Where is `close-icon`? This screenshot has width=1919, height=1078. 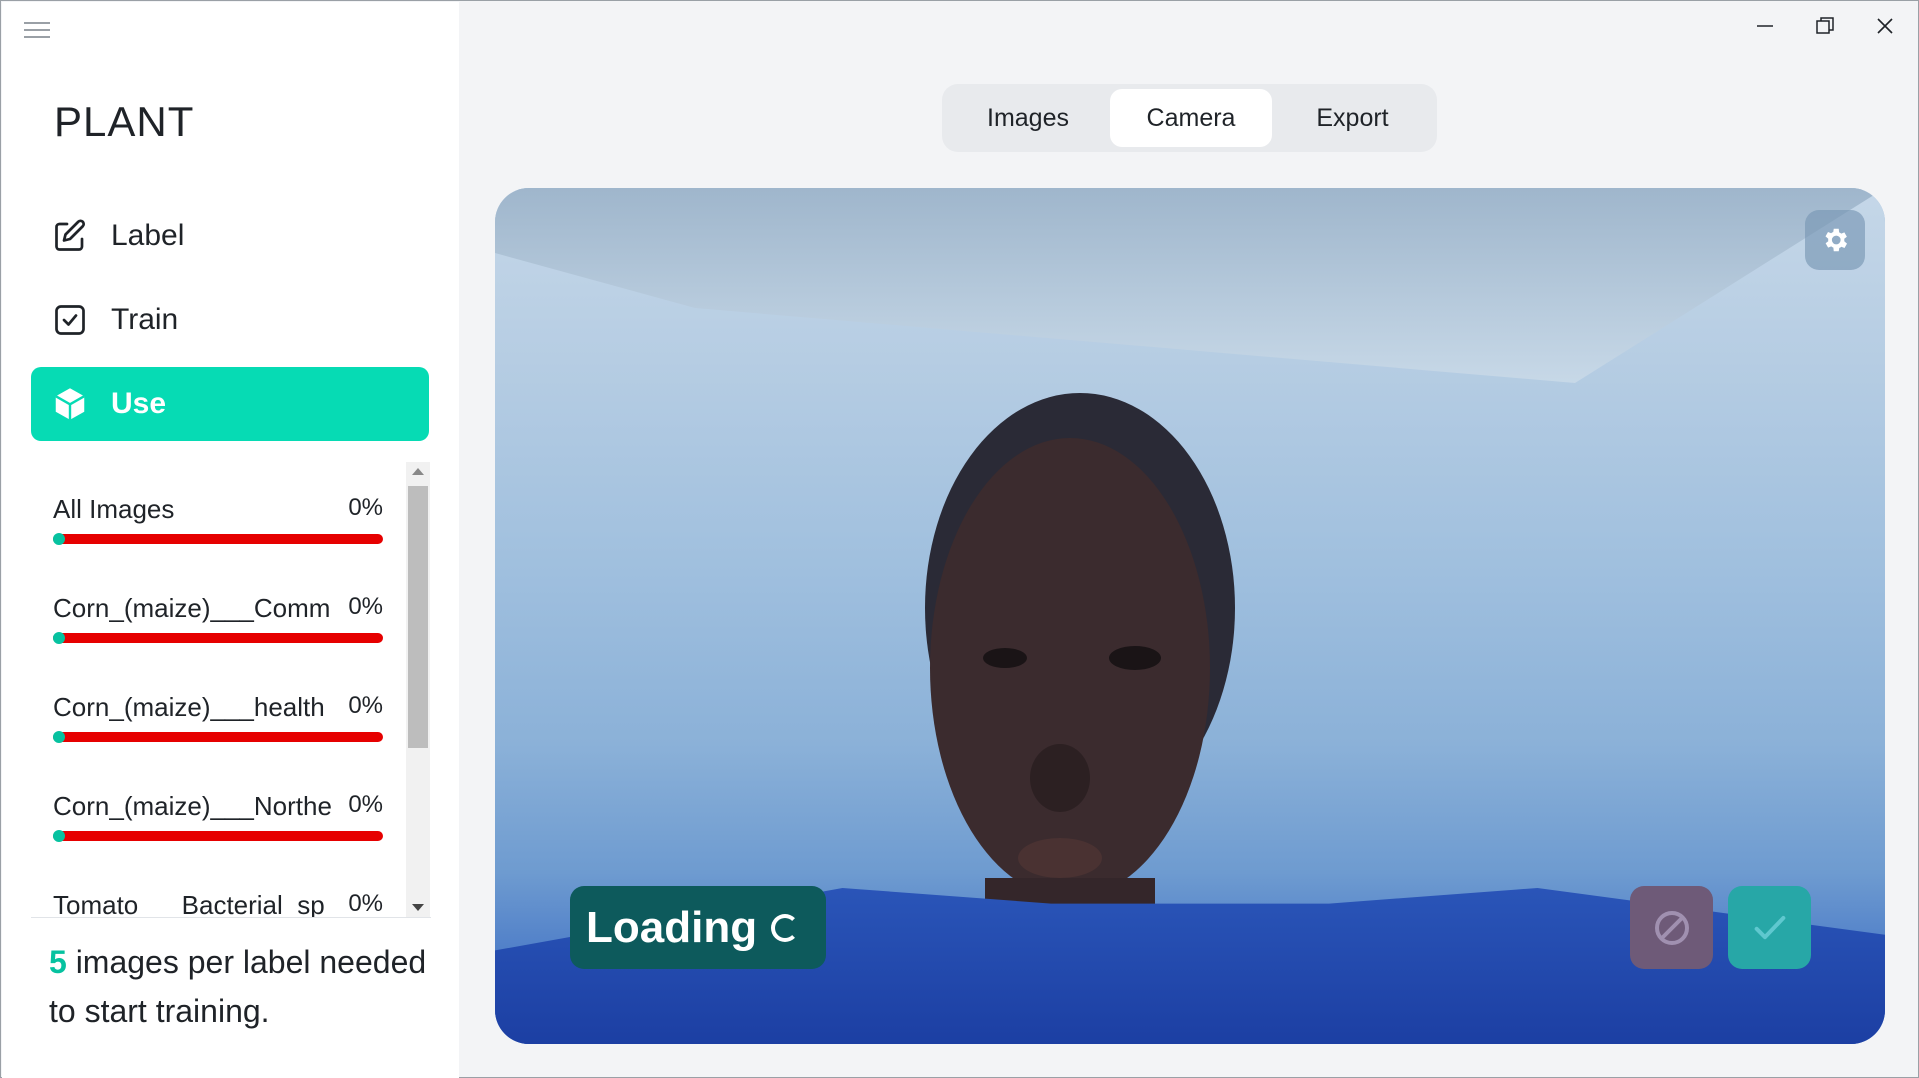 close-icon is located at coordinates (1885, 26).